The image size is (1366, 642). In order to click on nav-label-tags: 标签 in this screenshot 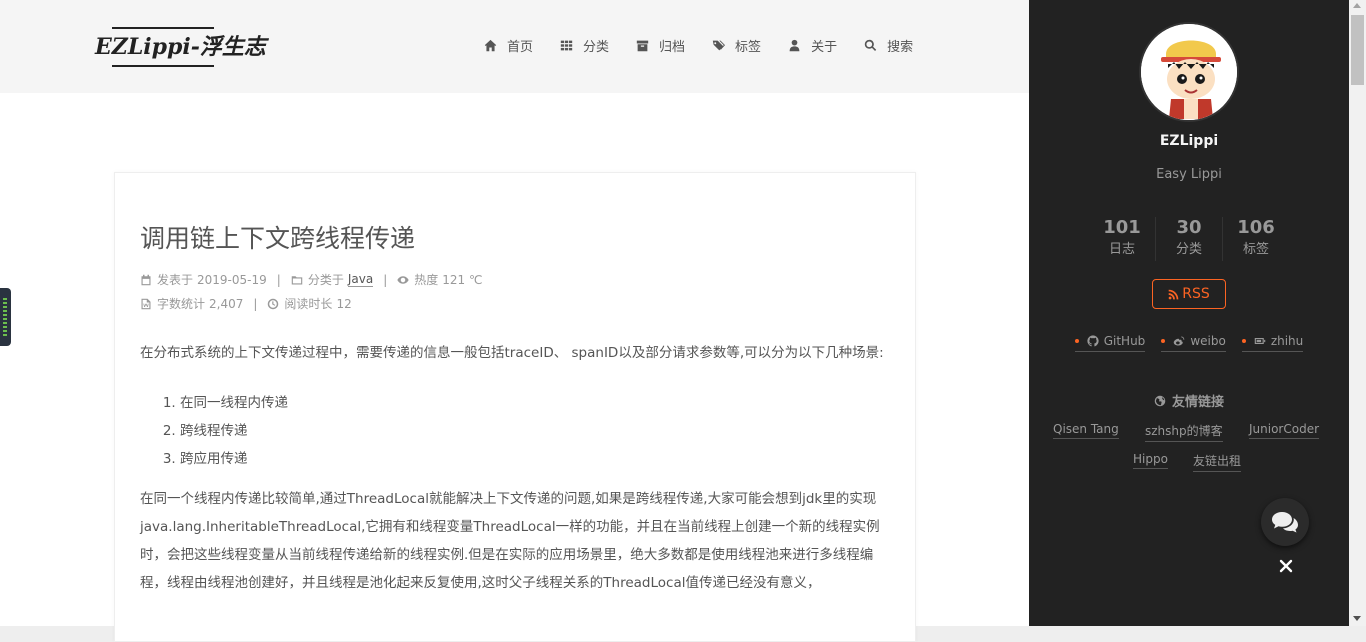, I will do `click(748, 47)`.